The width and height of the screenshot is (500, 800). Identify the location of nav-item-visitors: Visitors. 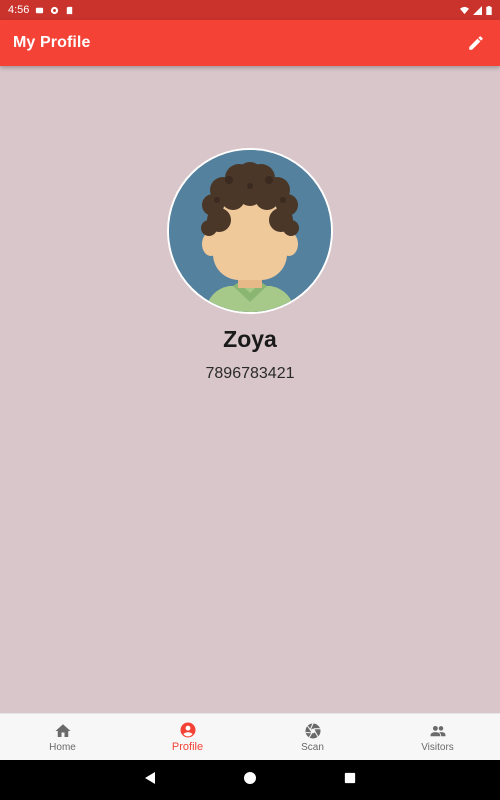
(437, 737).